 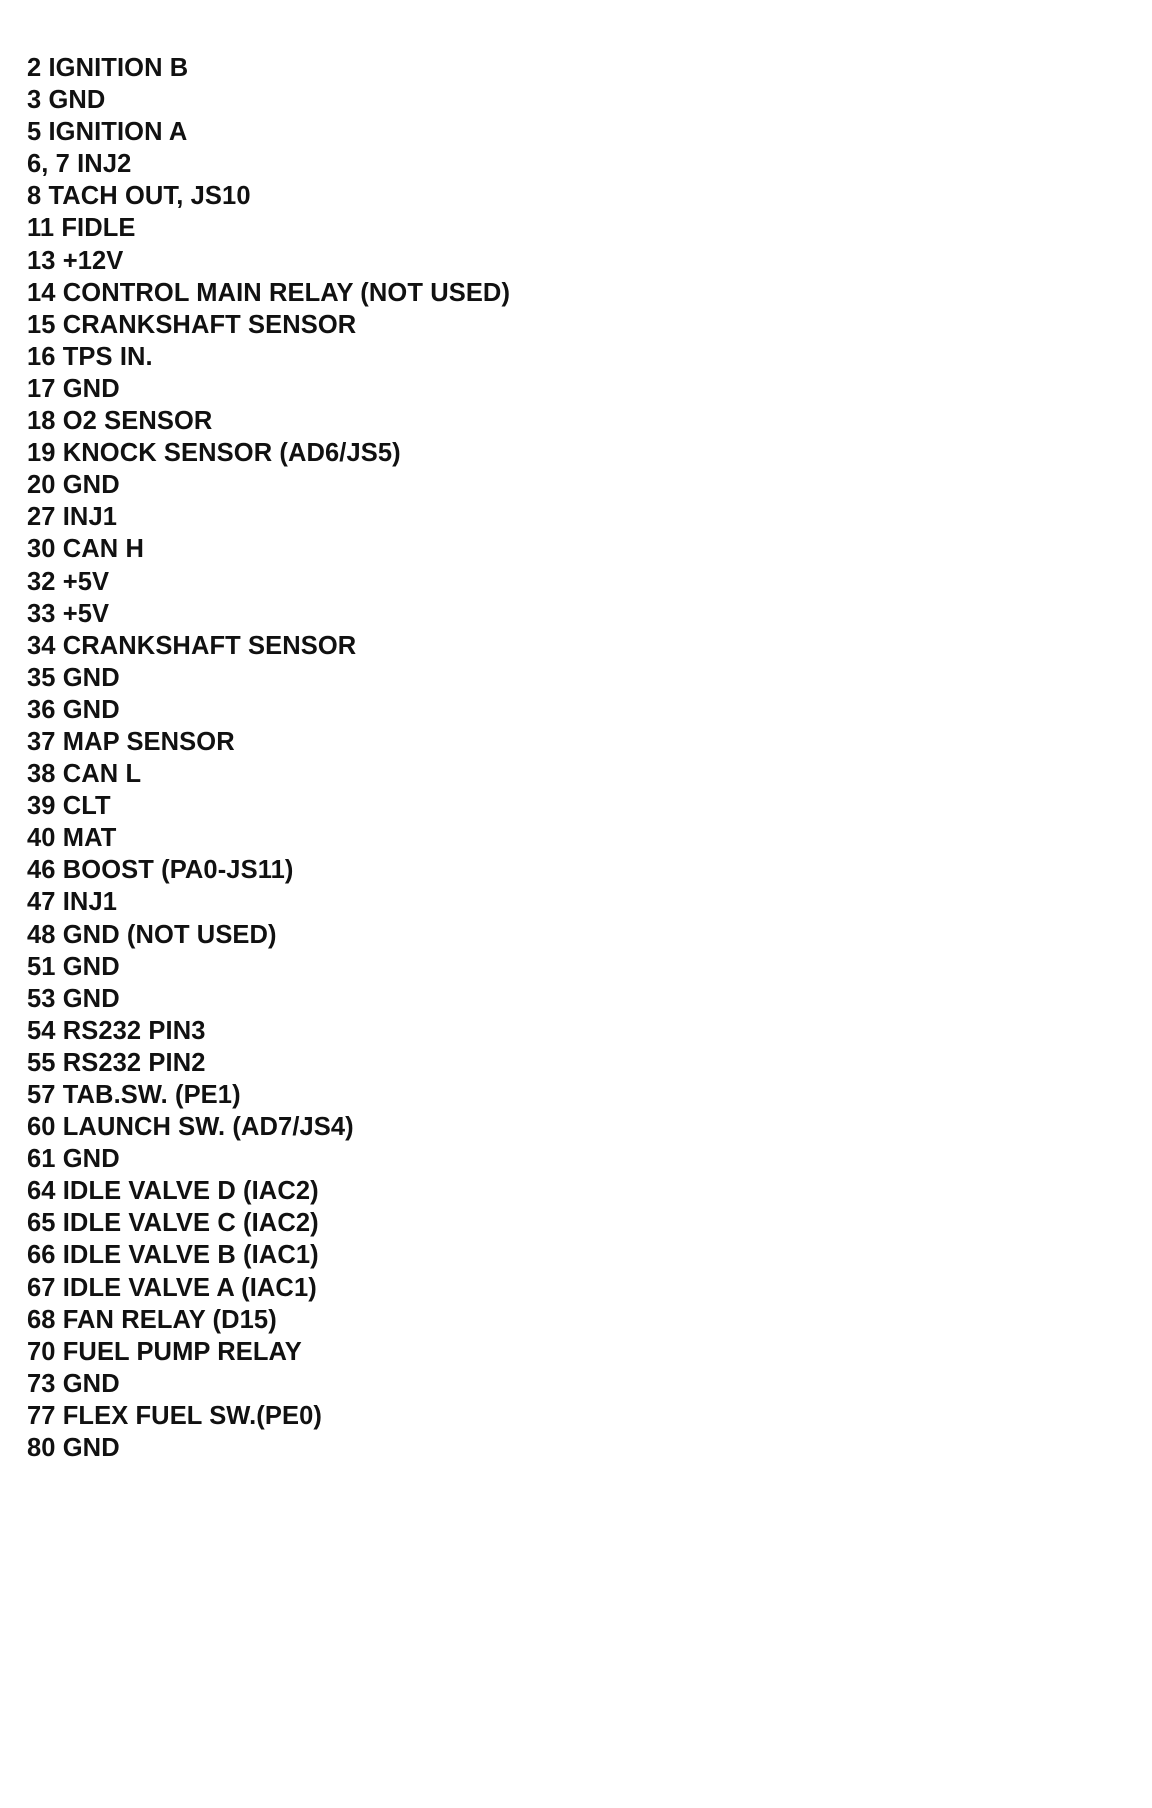 I want to click on pinout-line: 48 GND (NOT USED), so click(x=152, y=934).